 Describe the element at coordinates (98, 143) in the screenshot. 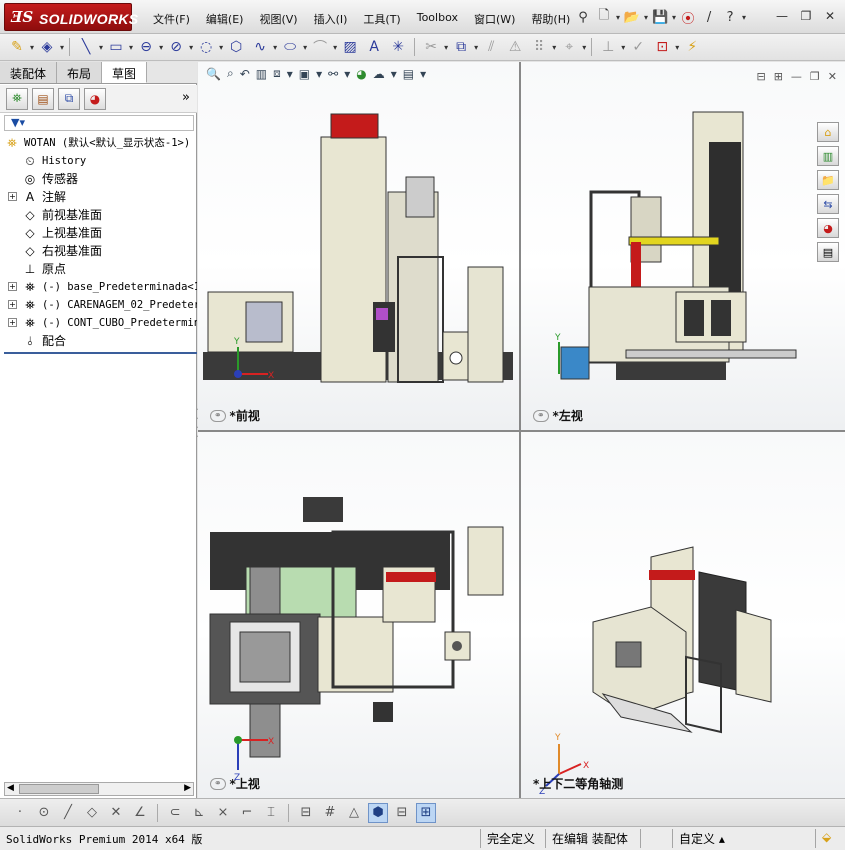

I see `tree-root-assembly: ⛯ WOTAN (默认<默认_显示状态-1>)` at that location.